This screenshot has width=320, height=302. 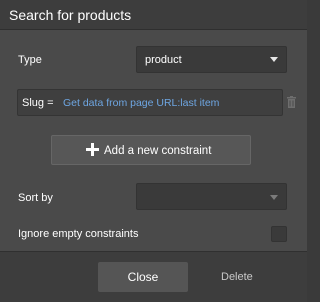 I want to click on type-select: product, so click(x=211, y=59).